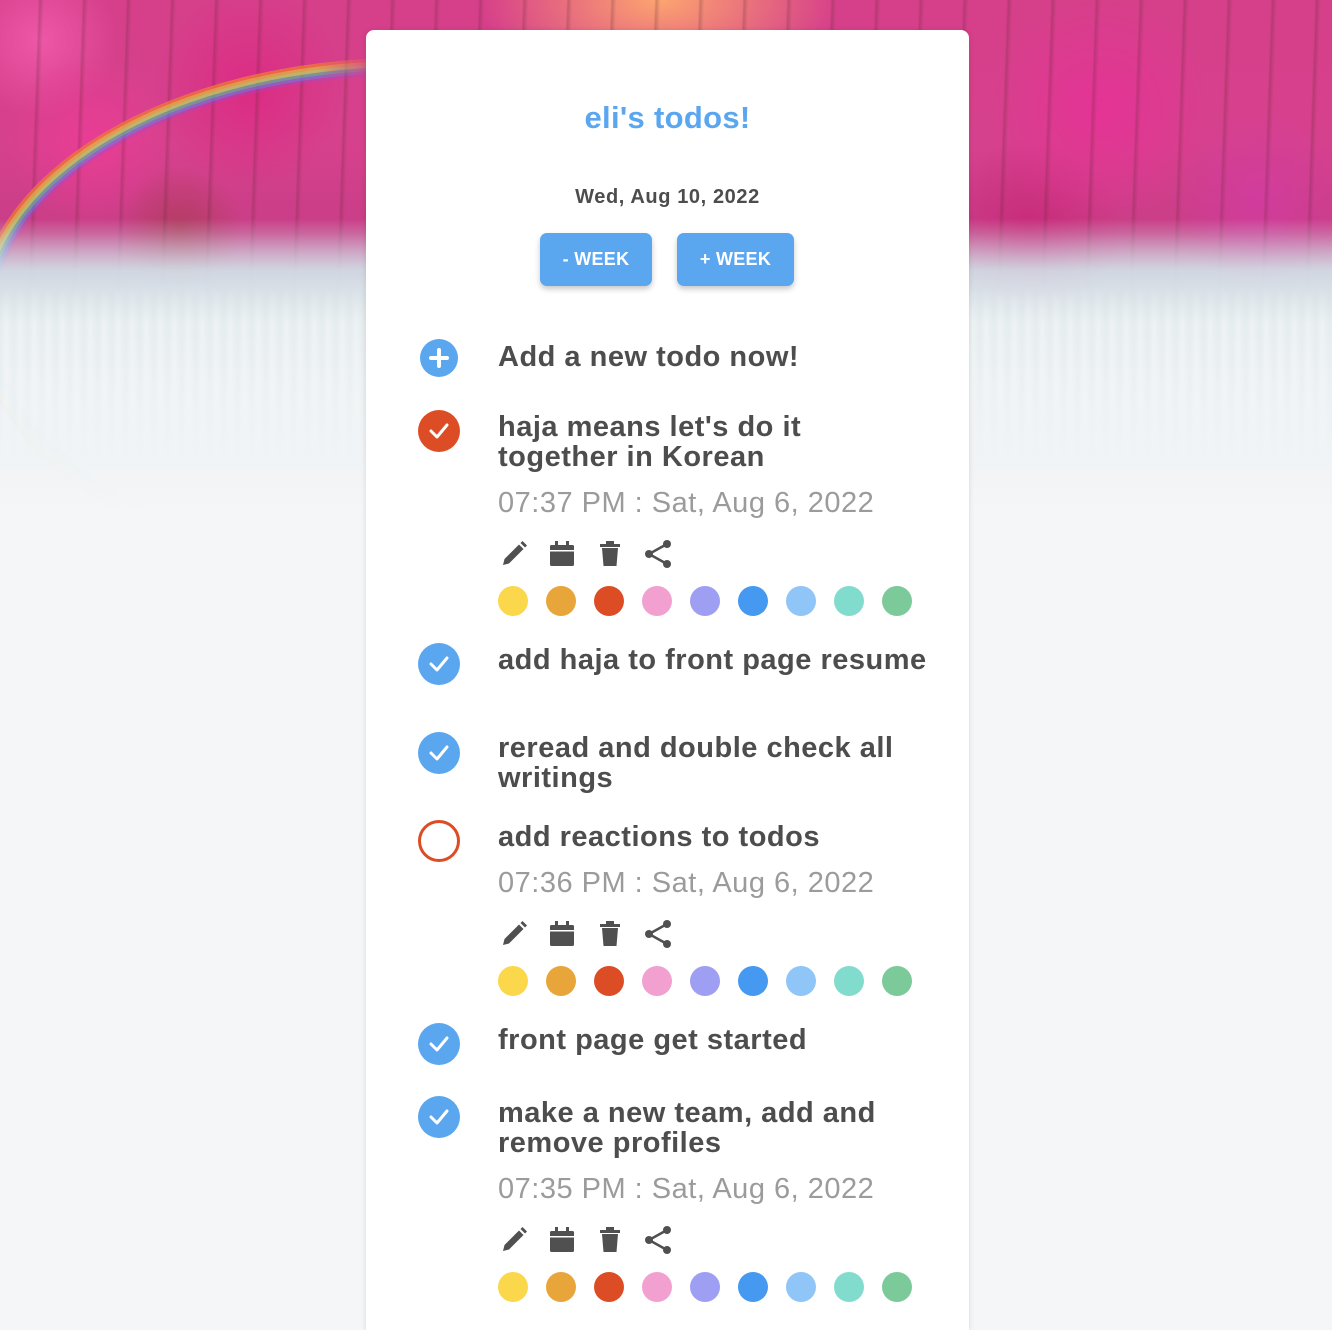 This screenshot has width=1332, height=1330. What do you see at coordinates (686, 1189) in the screenshot?
I see `todo-timestamp: 07:35 PM : Sat, Aug 6, 2022` at bounding box center [686, 1189].